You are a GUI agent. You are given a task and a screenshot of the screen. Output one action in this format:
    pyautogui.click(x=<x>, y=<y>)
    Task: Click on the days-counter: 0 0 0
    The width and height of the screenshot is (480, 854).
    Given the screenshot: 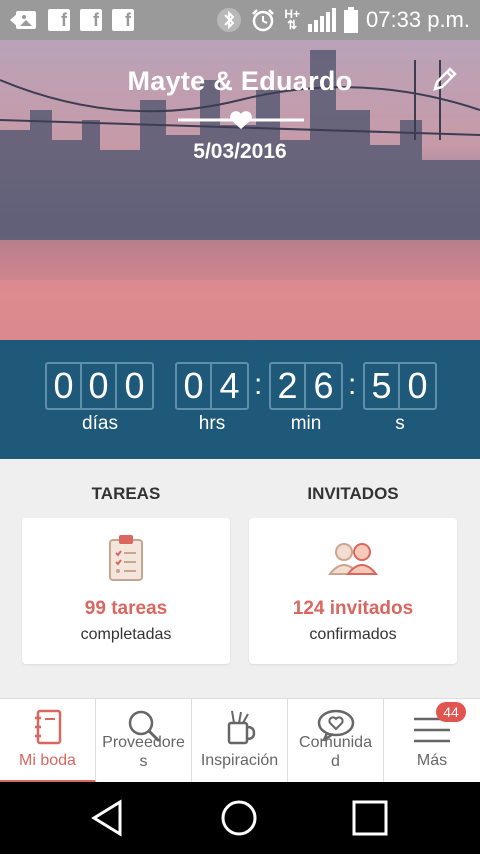 What is the action you would take?
    pyautogui.click(x=99, y=386)
    